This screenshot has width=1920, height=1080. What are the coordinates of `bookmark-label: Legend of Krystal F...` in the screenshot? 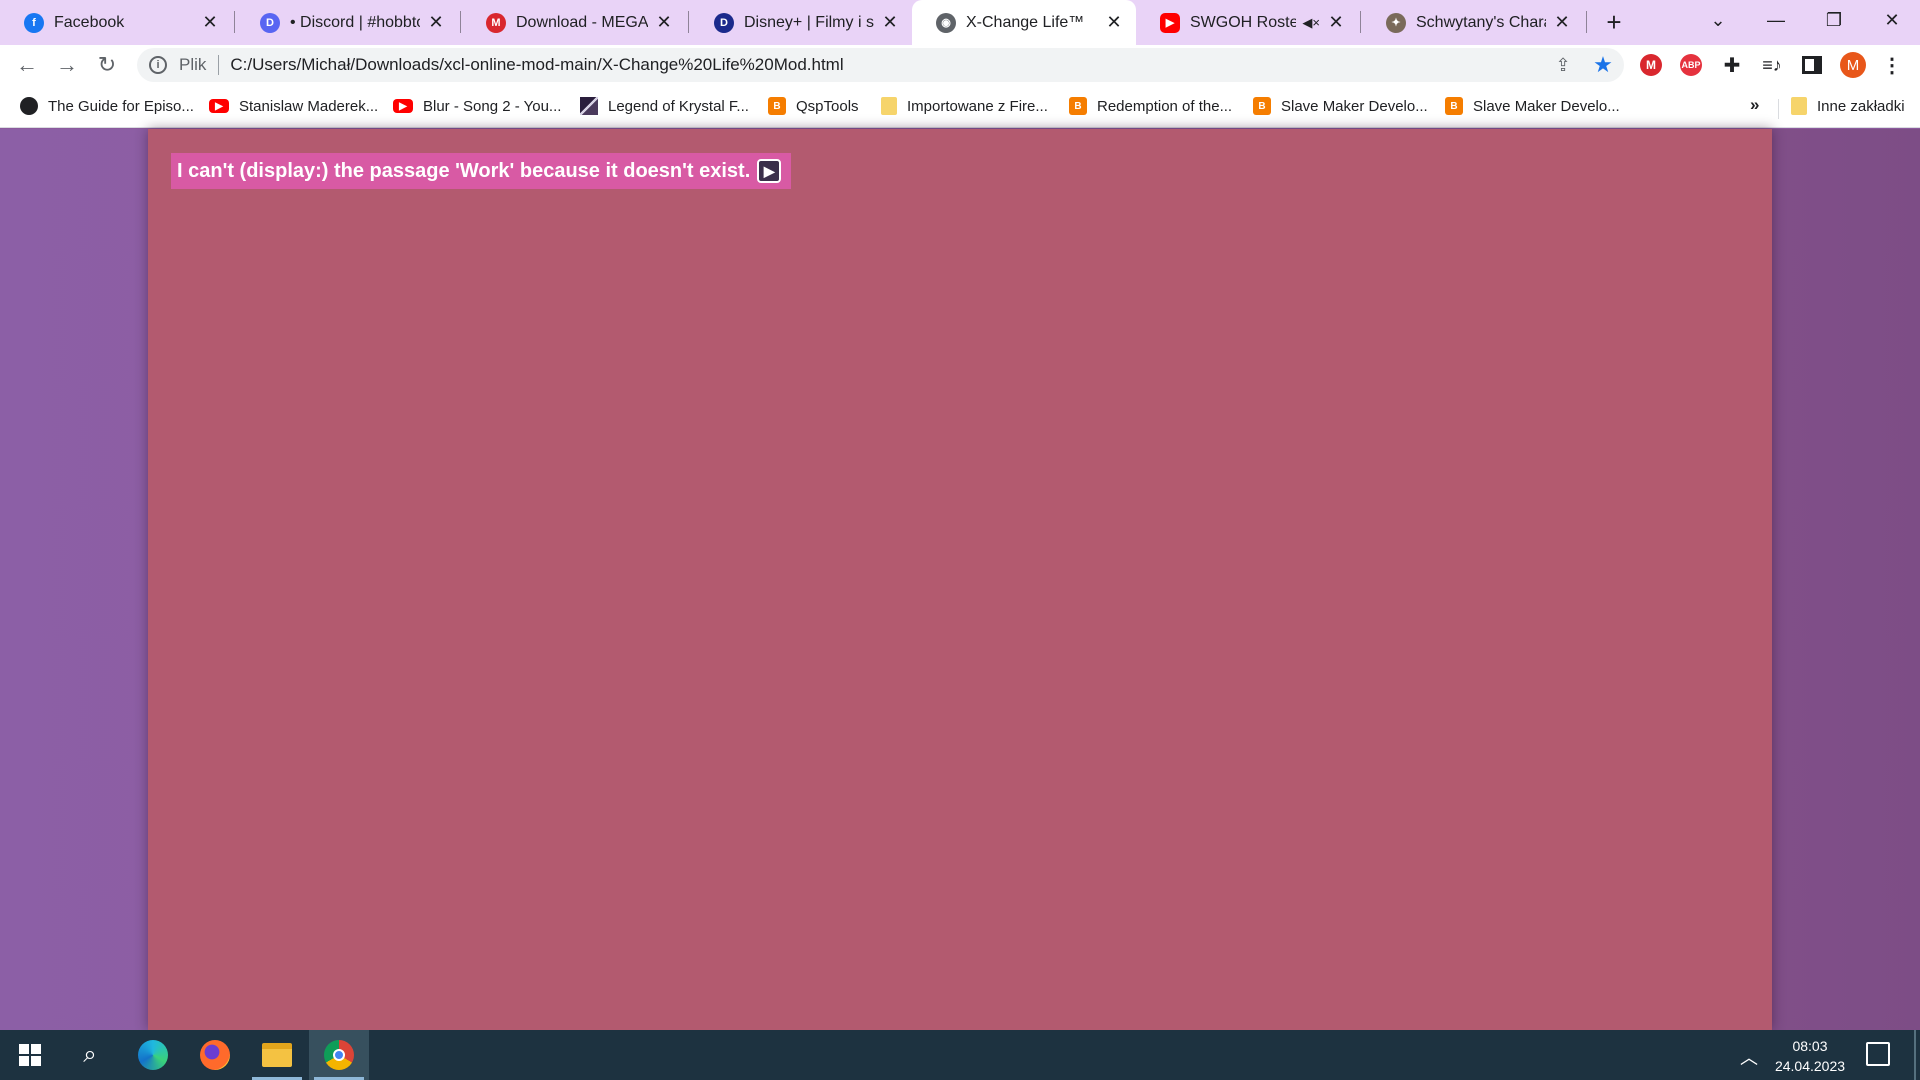 It's located at (678, 106).